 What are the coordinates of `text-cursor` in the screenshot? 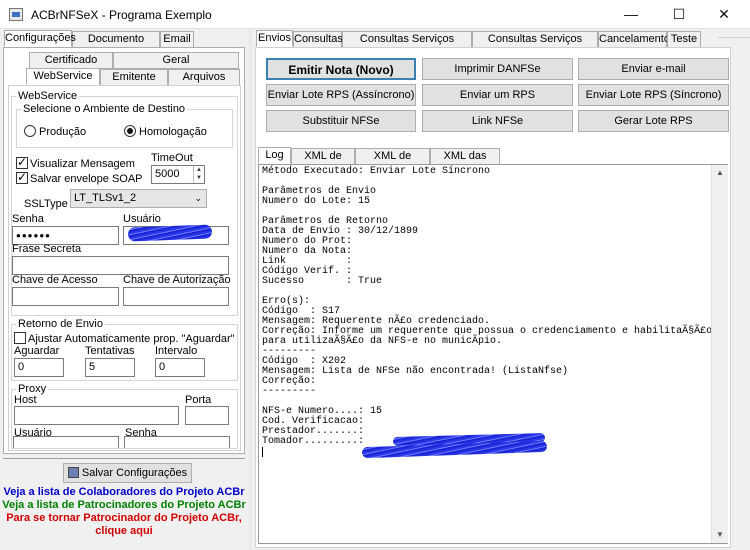 It's located at (262, 452).